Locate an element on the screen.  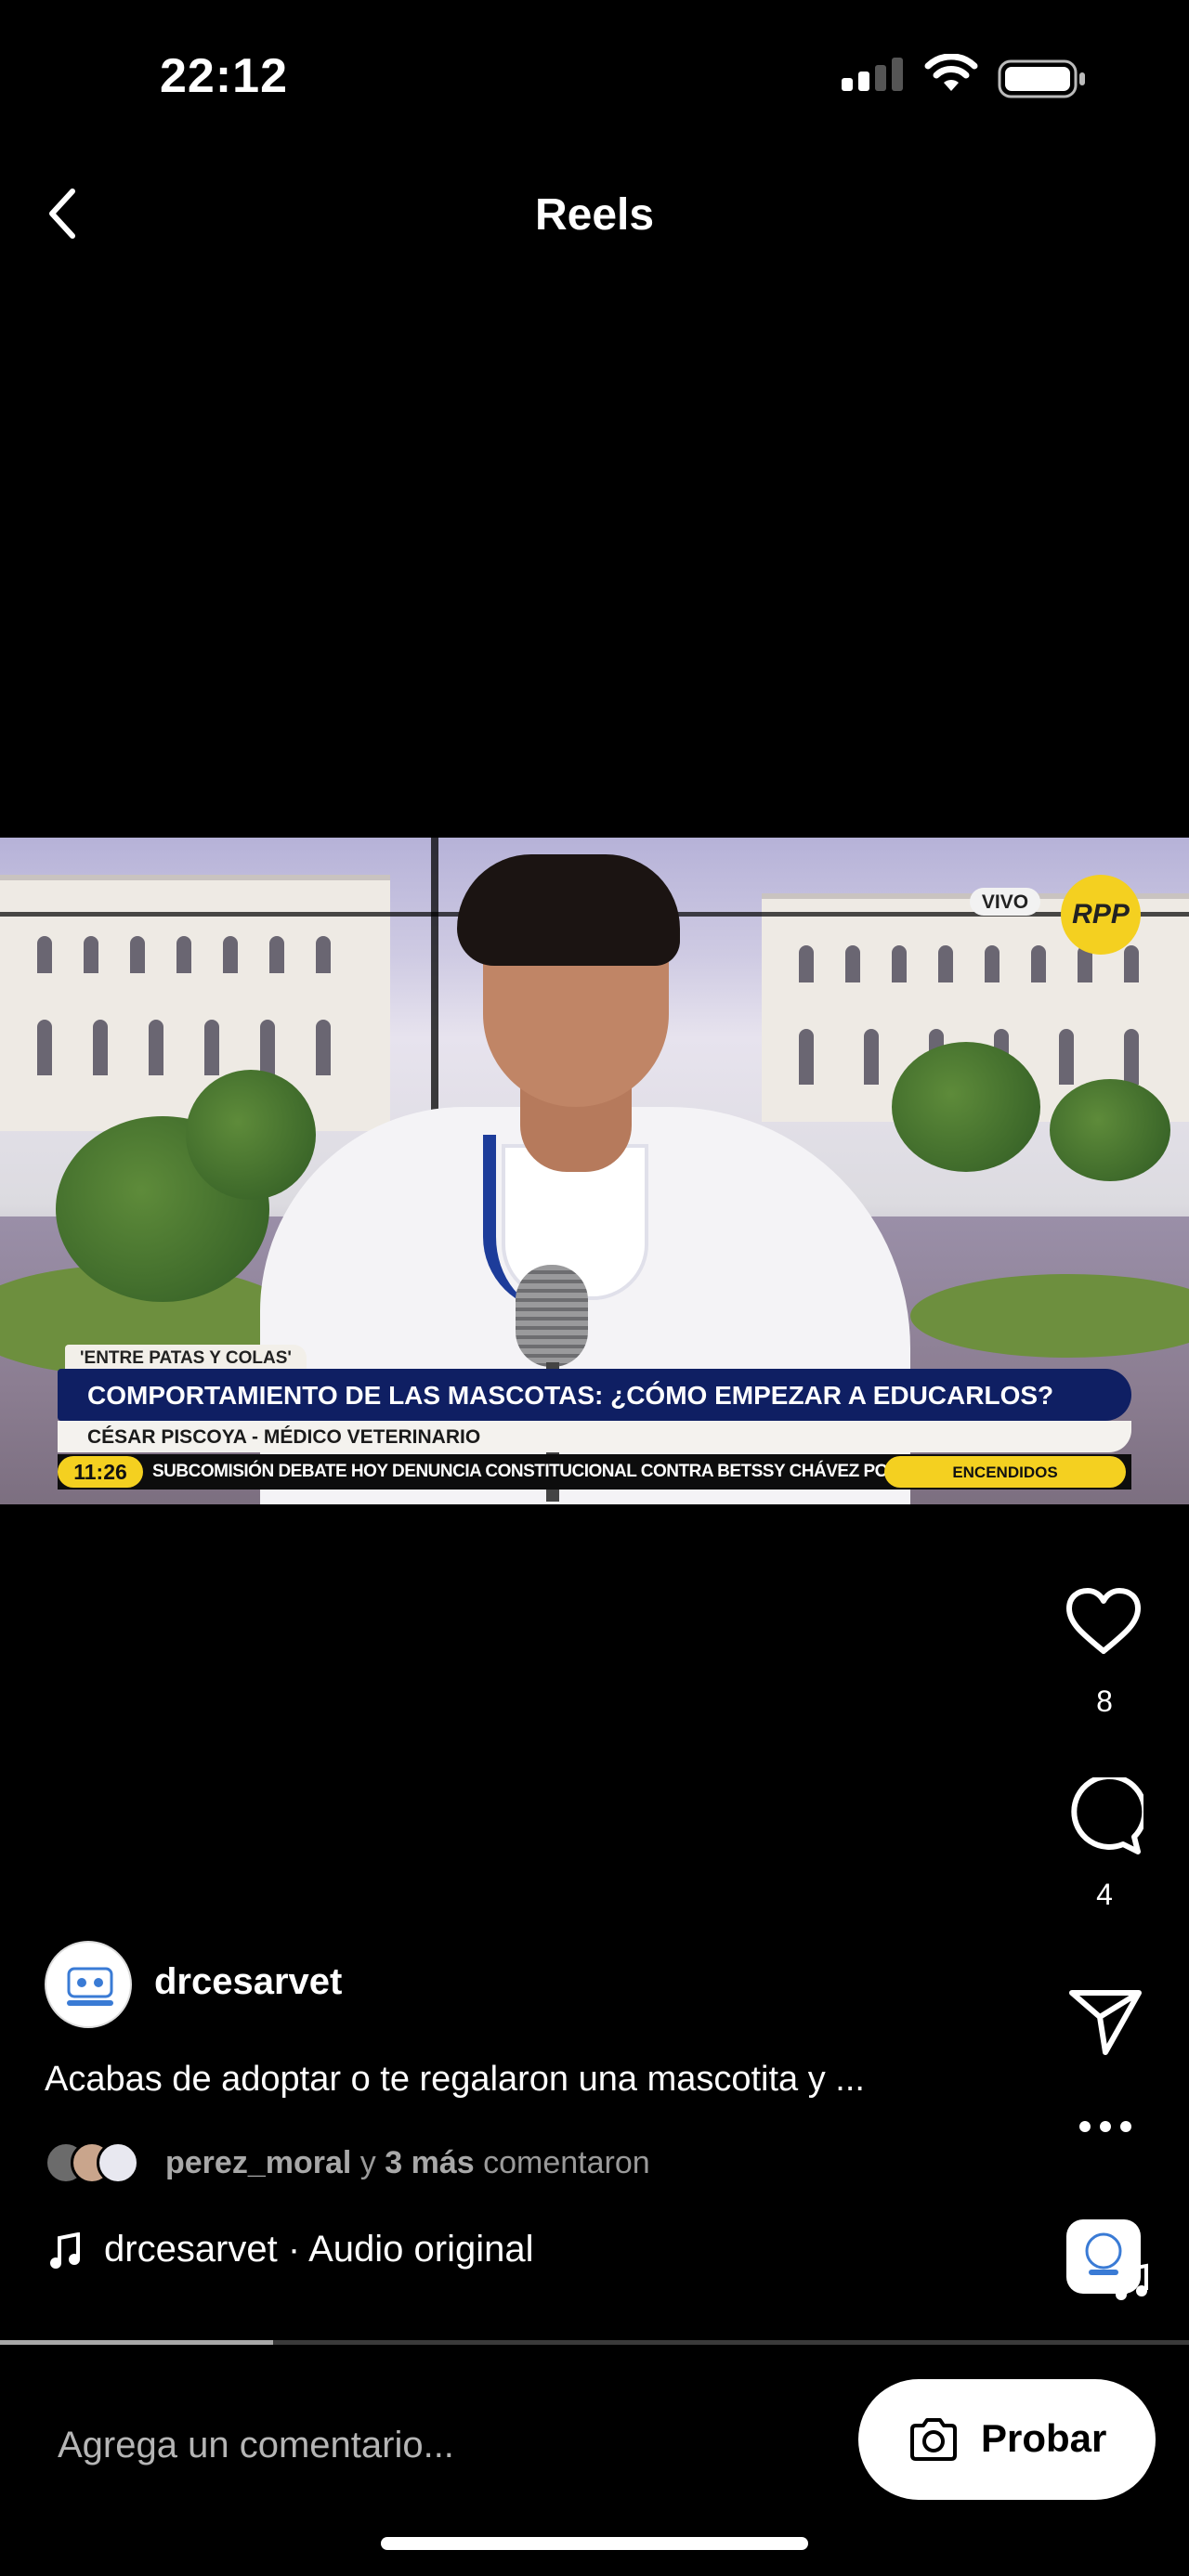
progress-fill is located at coordinates (137, 2342).